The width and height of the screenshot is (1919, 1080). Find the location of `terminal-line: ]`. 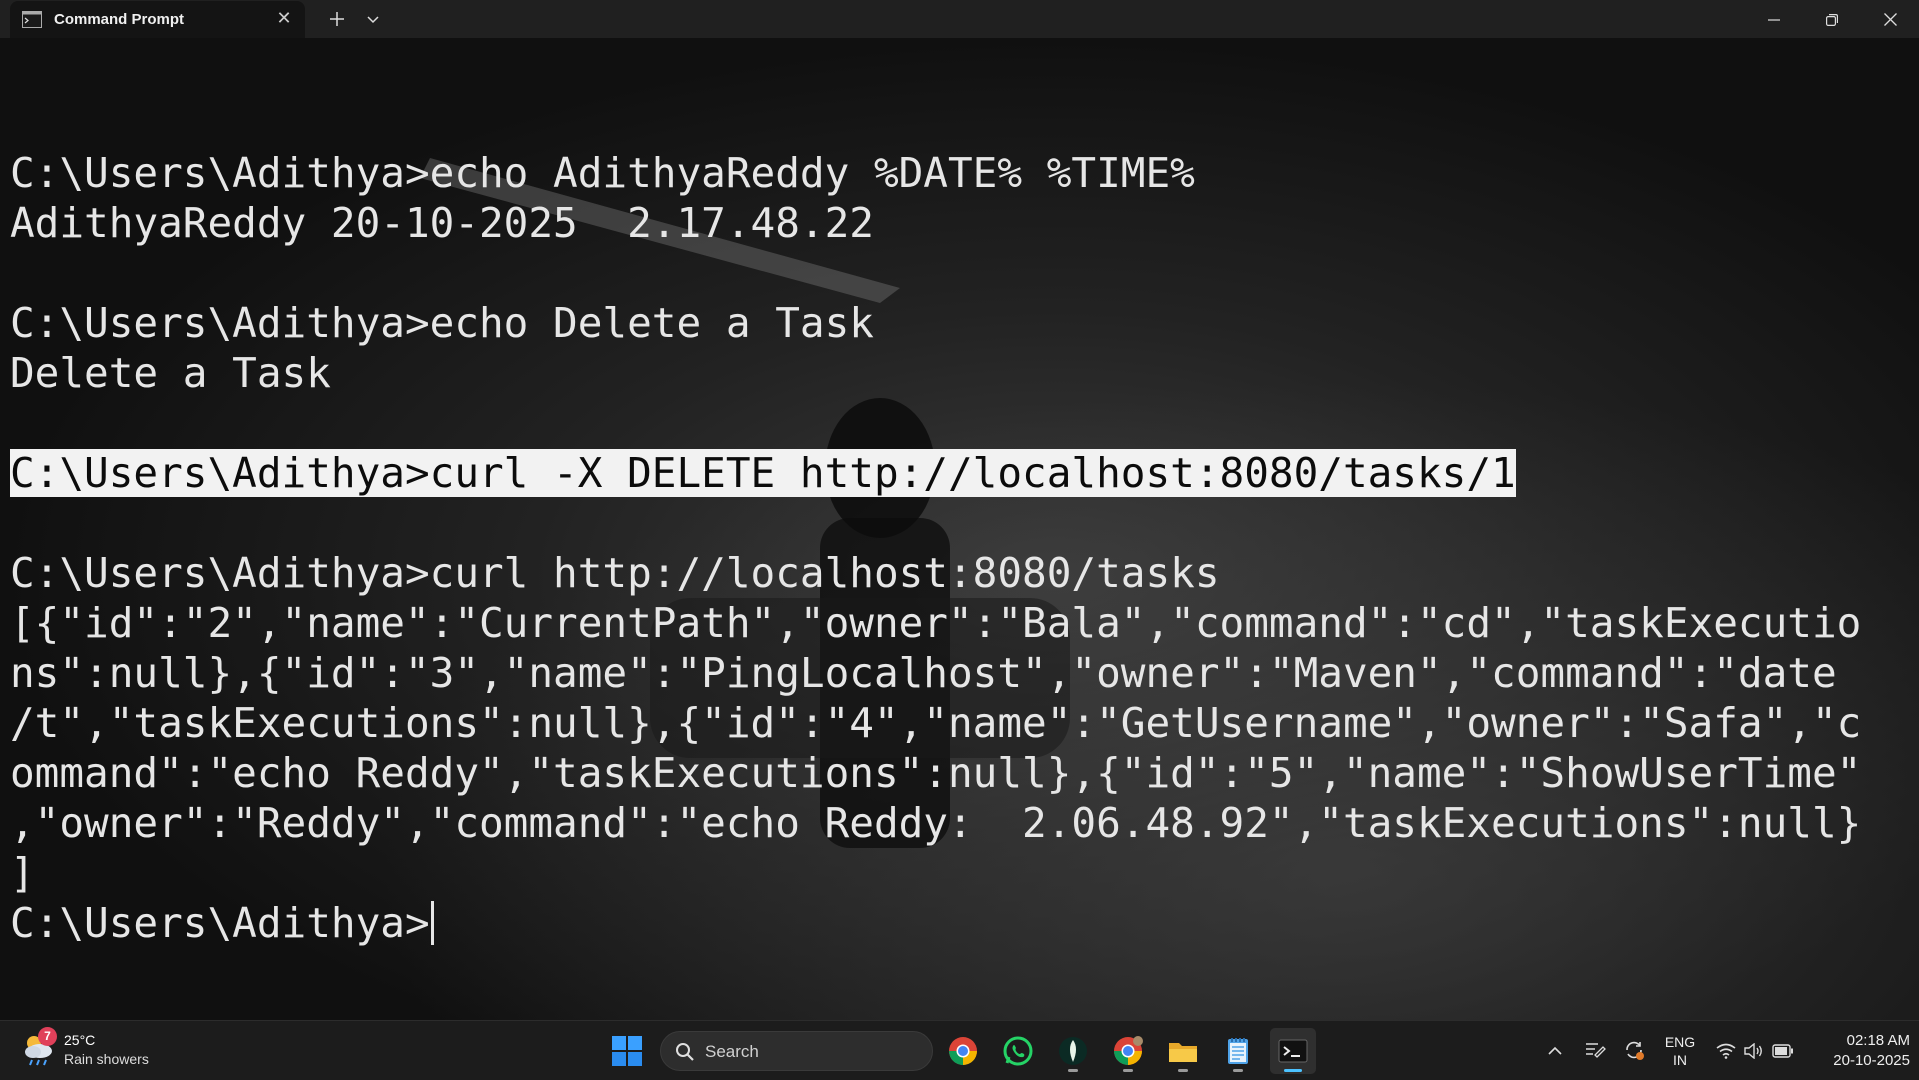

terminal-line: ] is located at coordinates (935, 873).